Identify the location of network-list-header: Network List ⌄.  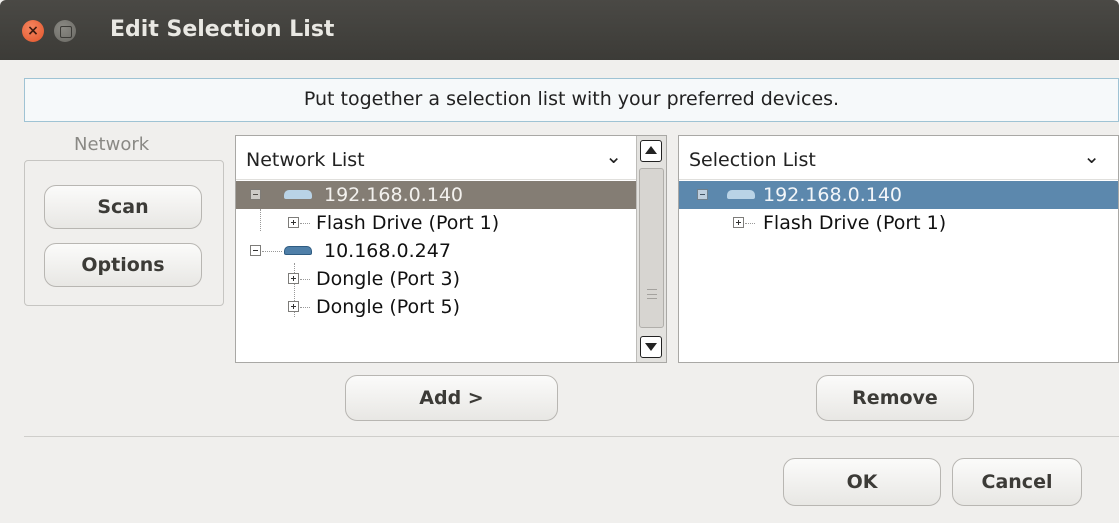
(436, 158).